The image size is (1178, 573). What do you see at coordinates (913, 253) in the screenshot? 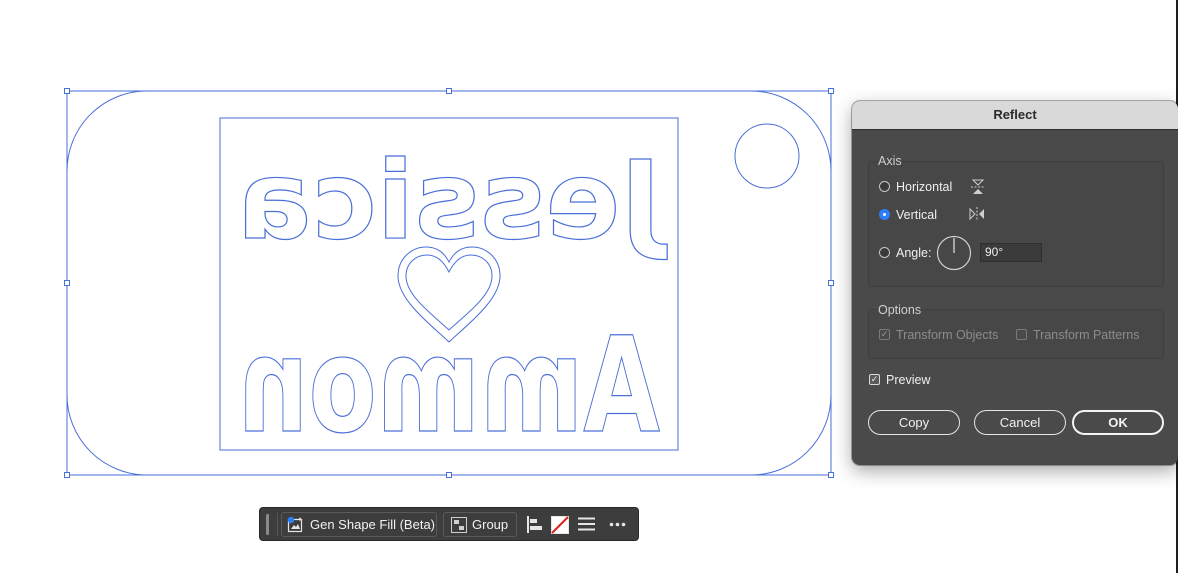
I see `angle-label: Angle:` at bounding box center [913, 253].